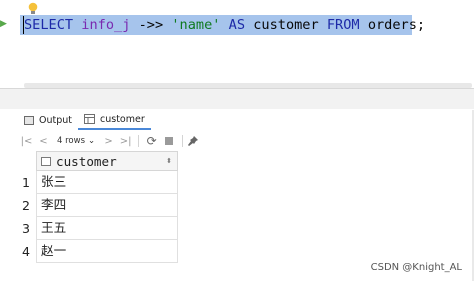 The width and height of the screenshot is (474, 281). What do you see at coordinates (396, 25) in the screenshot?
I see `table-name: orders;` at bounding box center [396, 25].